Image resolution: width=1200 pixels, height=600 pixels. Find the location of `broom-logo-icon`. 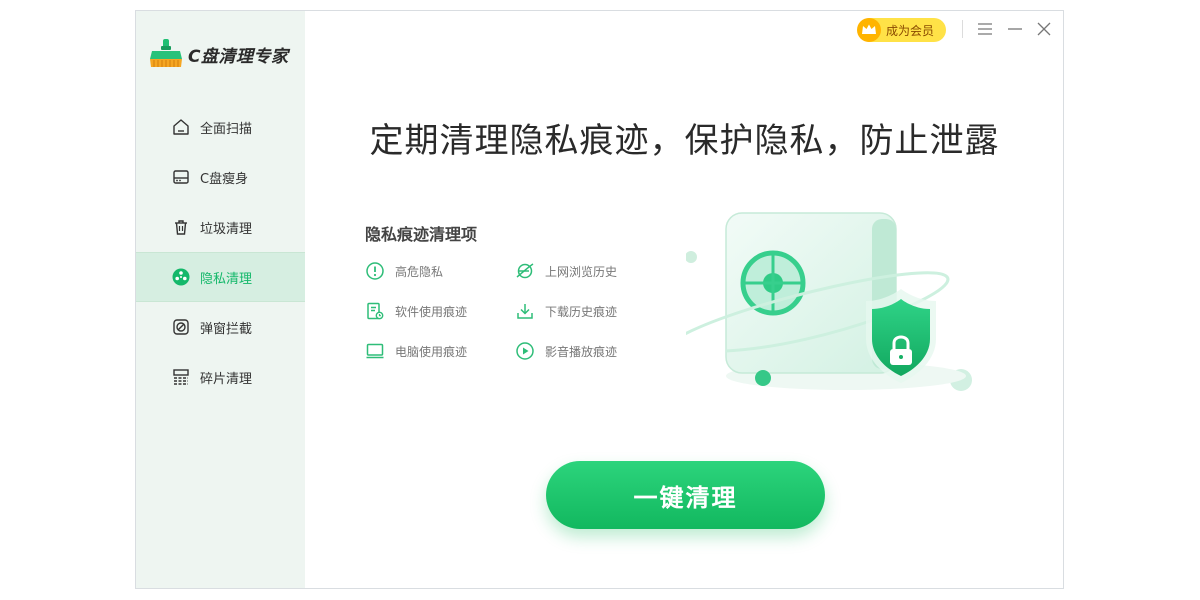

broom-logo-icon is located at coordinates (166, 53).